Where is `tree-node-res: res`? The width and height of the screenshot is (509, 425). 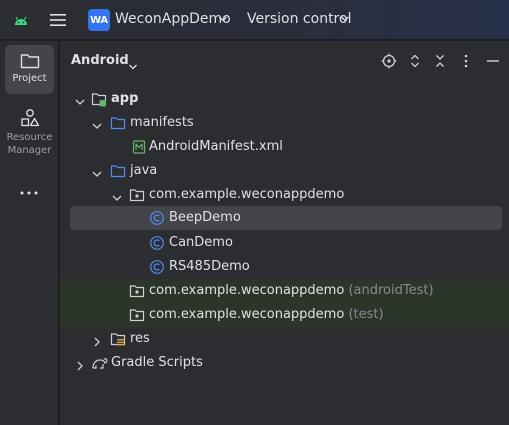 tree-node-res: res is located at coordinates (286, 339).